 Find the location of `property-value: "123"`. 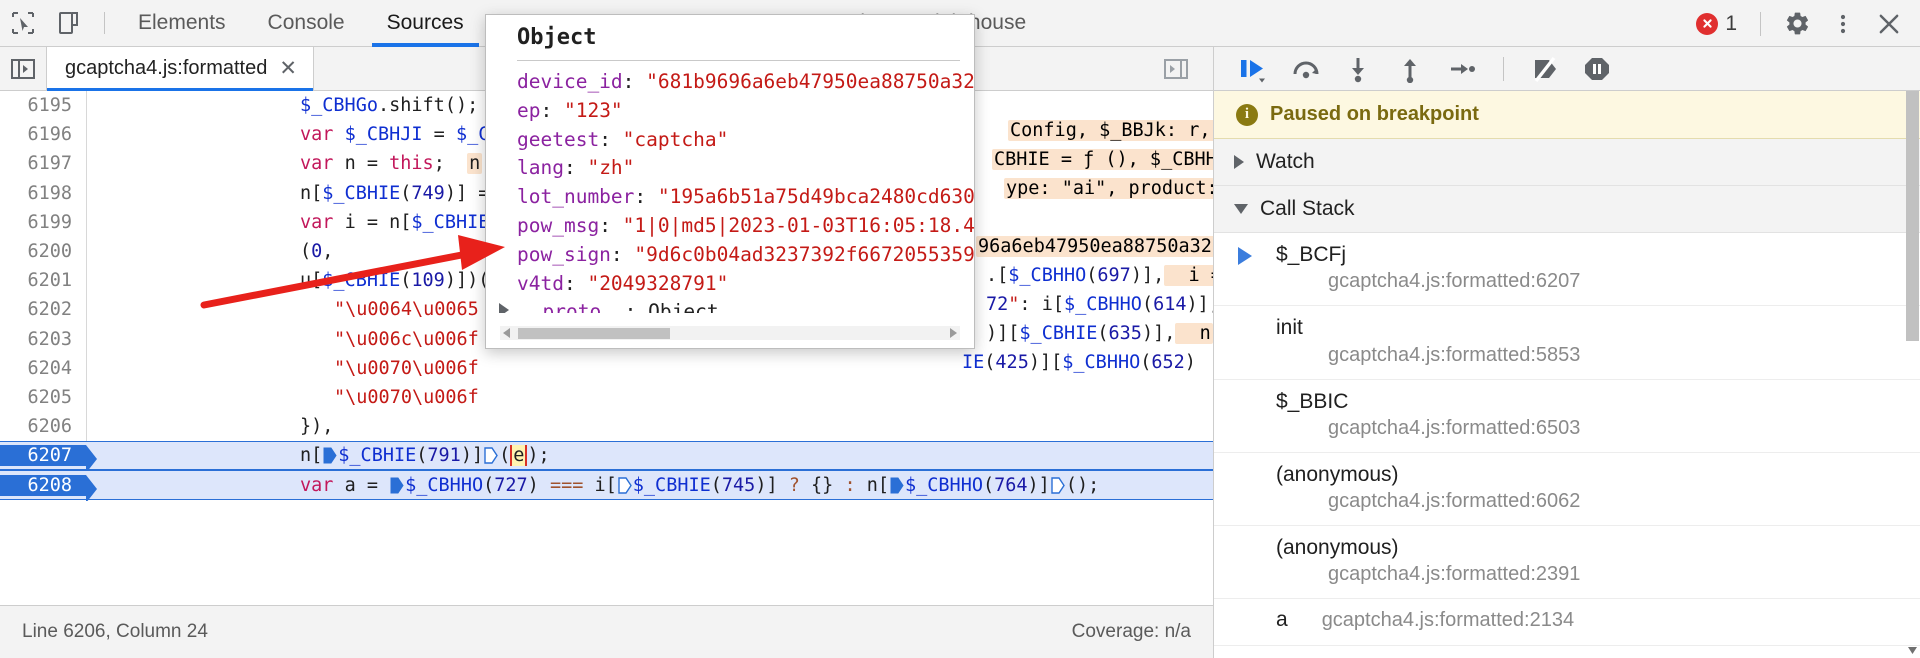

property-value: "123" is located at coordinates (593, 110).